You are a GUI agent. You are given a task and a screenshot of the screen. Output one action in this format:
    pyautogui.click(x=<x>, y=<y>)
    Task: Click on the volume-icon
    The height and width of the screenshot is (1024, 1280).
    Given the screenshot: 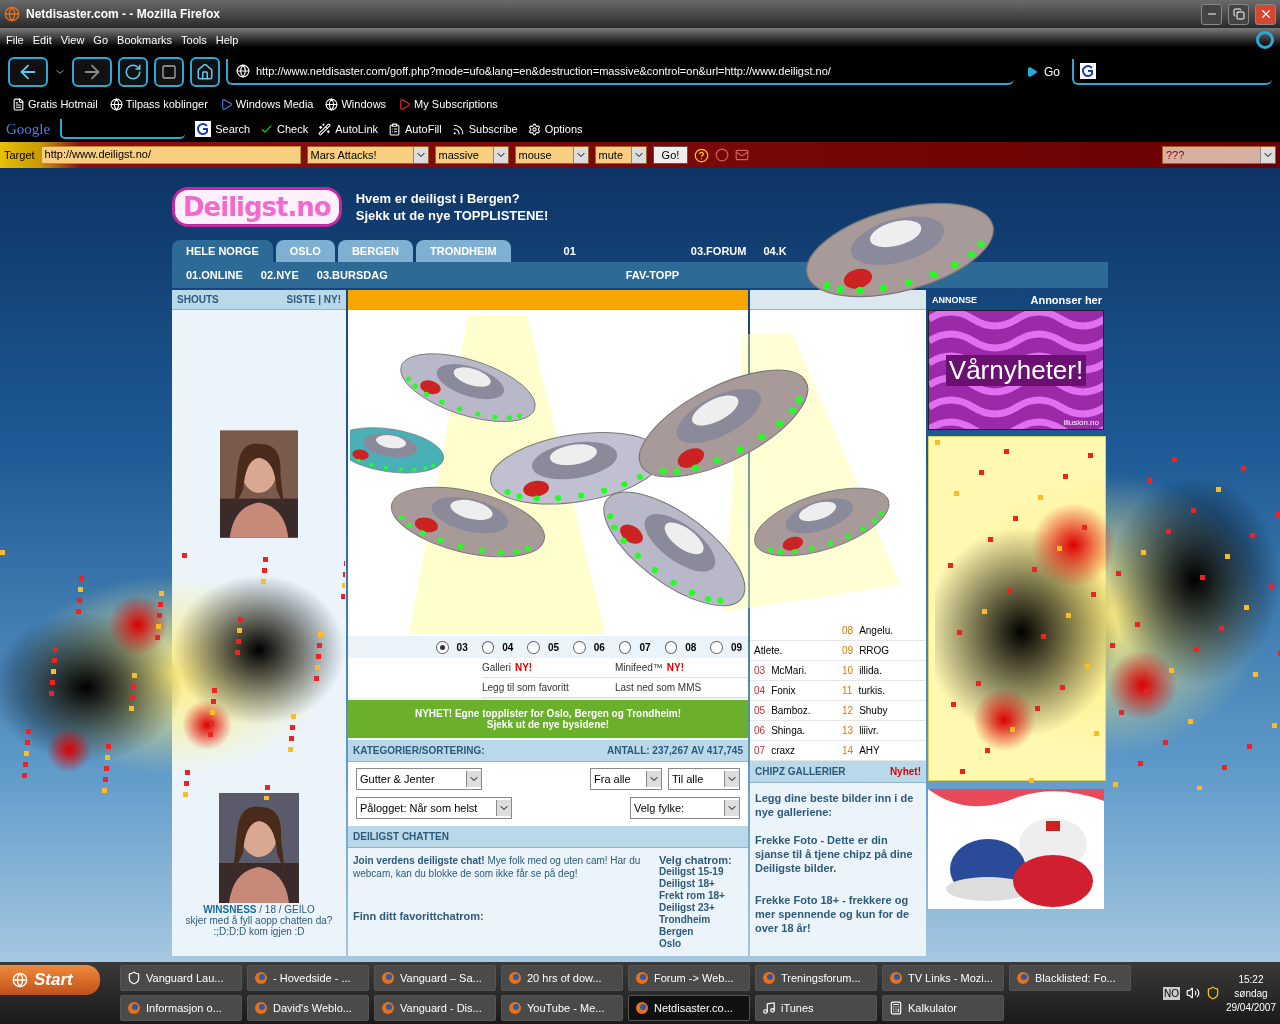 What is the action you would take?
    pyautogui.click(x=1192, y=993)
    